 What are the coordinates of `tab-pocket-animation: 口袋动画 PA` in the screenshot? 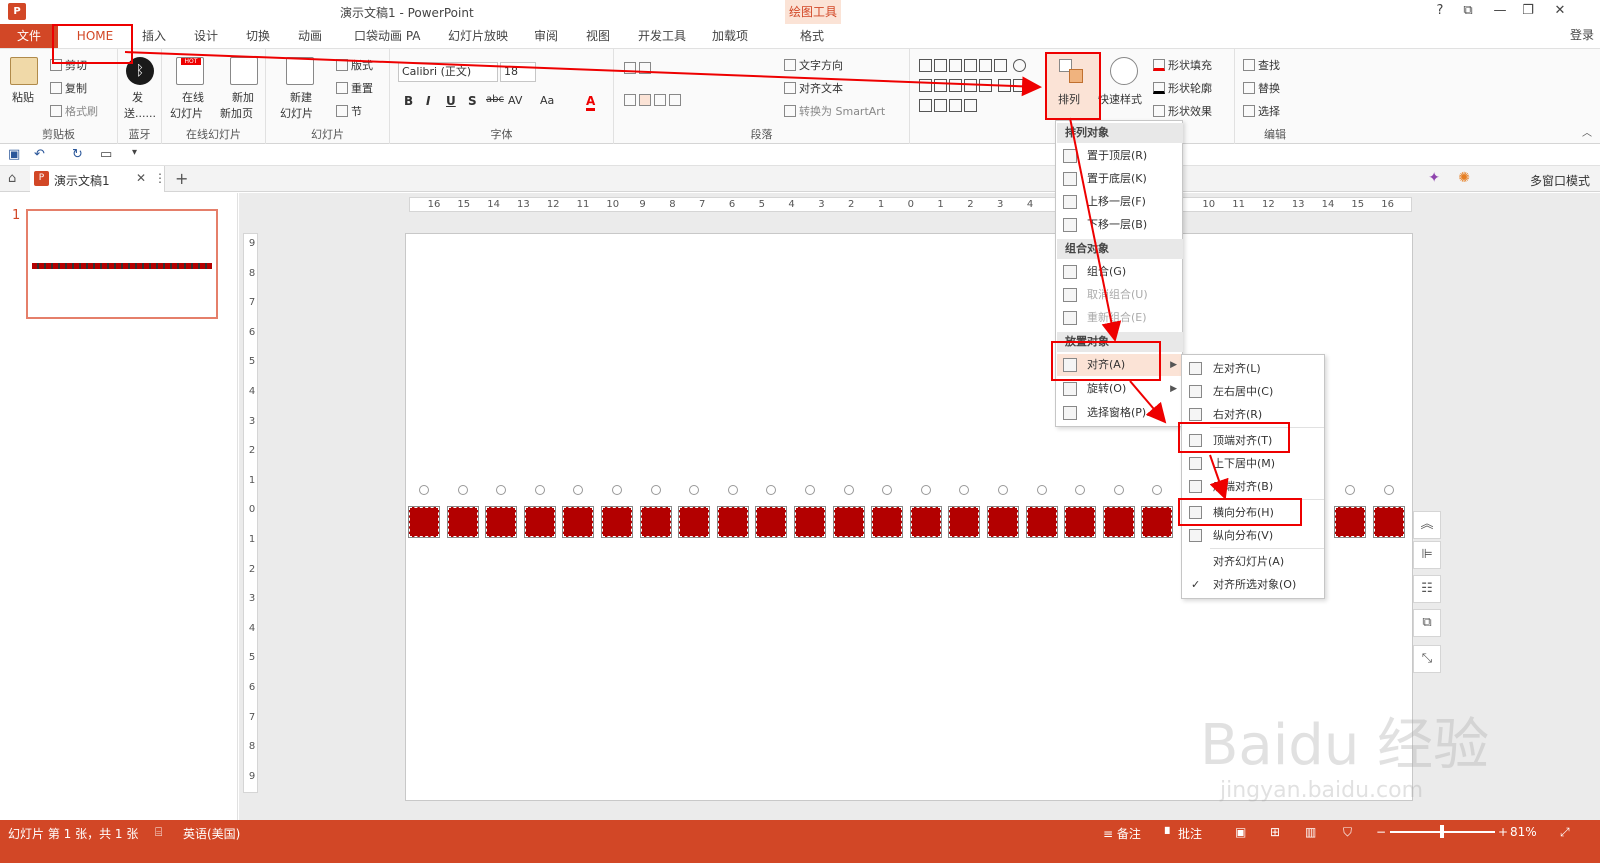 It's located at (387, 36).